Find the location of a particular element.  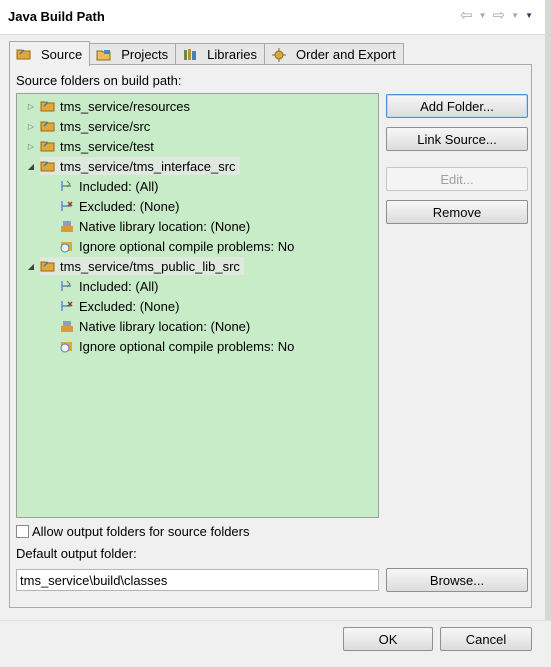

tree-item-label: tms_service/resources is located at coordinates (125, 106).